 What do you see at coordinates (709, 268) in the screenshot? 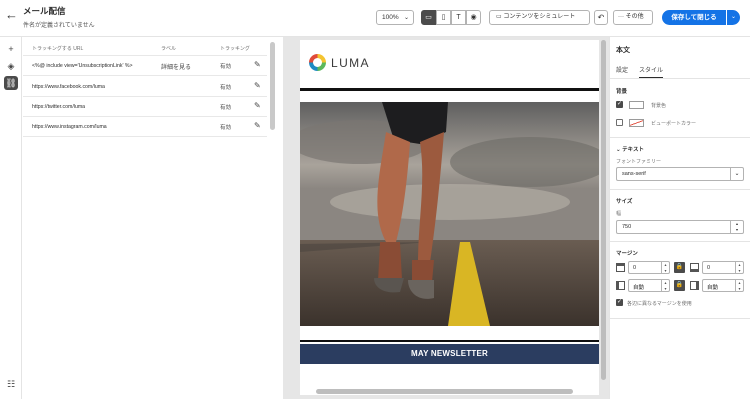
I see `margin-bottom-value: 0` at bounding box center [709, 268].